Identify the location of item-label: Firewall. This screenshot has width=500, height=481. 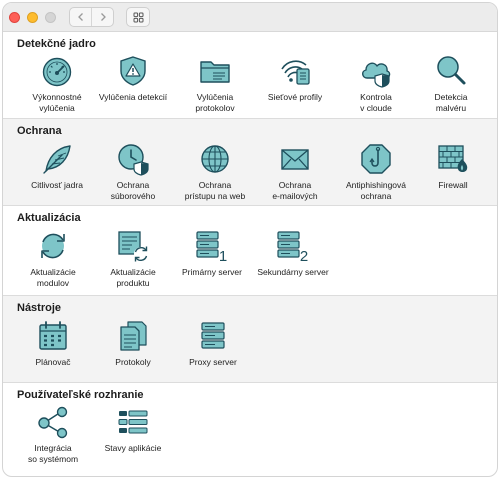
(453, 185).